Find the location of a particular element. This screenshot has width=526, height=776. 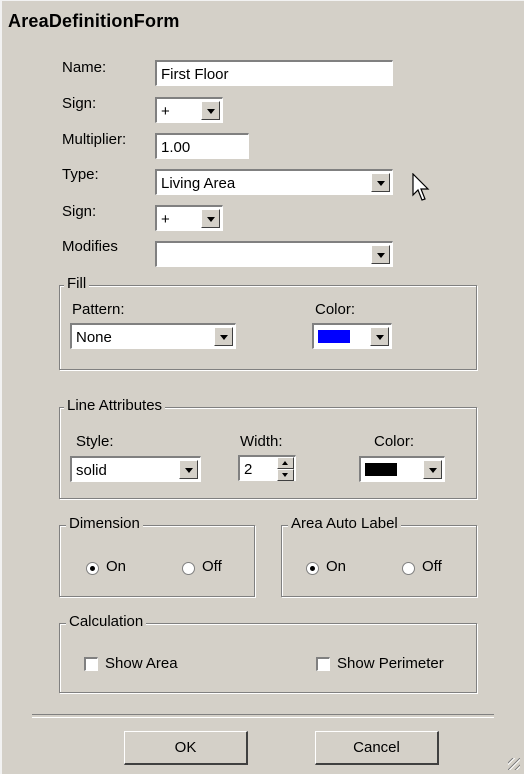

show-perimeter-checkbox is located at coordinates (323, 664).